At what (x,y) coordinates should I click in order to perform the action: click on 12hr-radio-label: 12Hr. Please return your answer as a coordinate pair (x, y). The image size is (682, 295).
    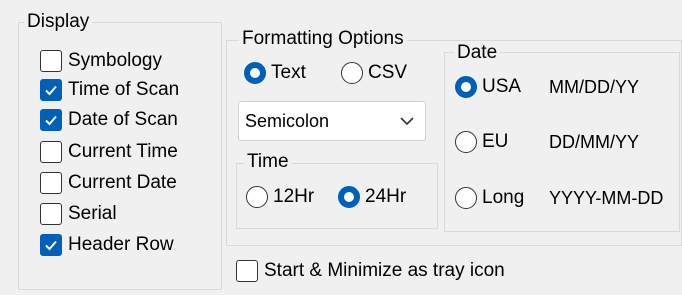
    Looking at the image, I should click on (294, 196).